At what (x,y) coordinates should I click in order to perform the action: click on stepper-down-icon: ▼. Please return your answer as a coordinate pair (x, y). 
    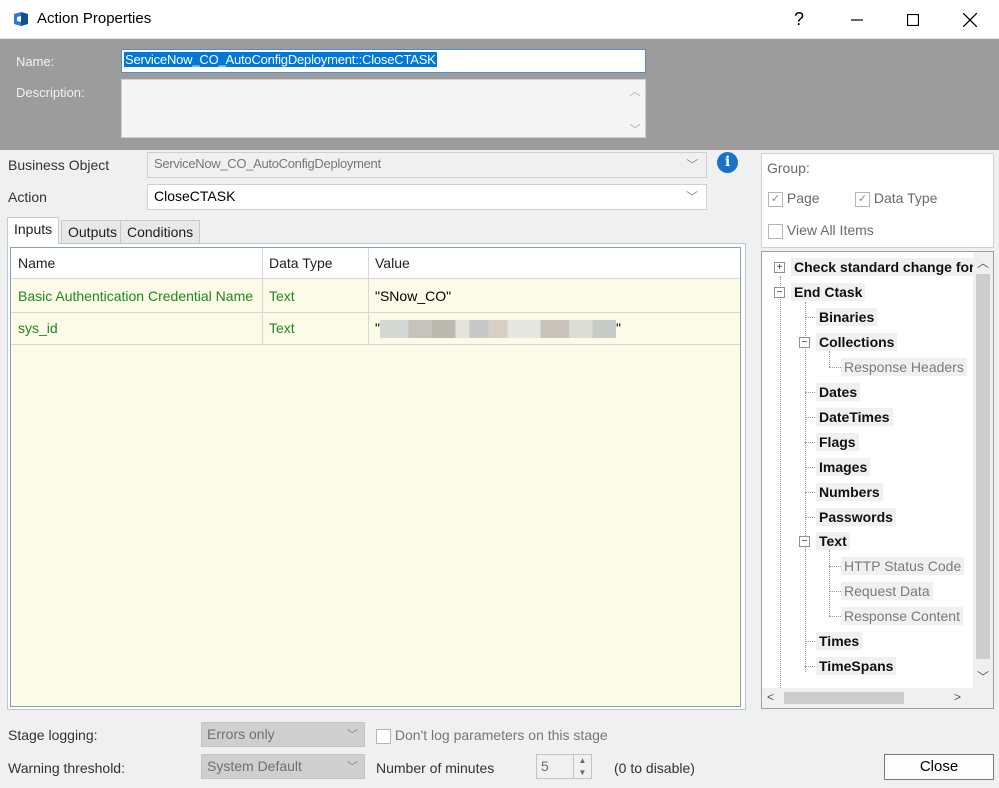
    Looking at the image, I should click on (582, 773).